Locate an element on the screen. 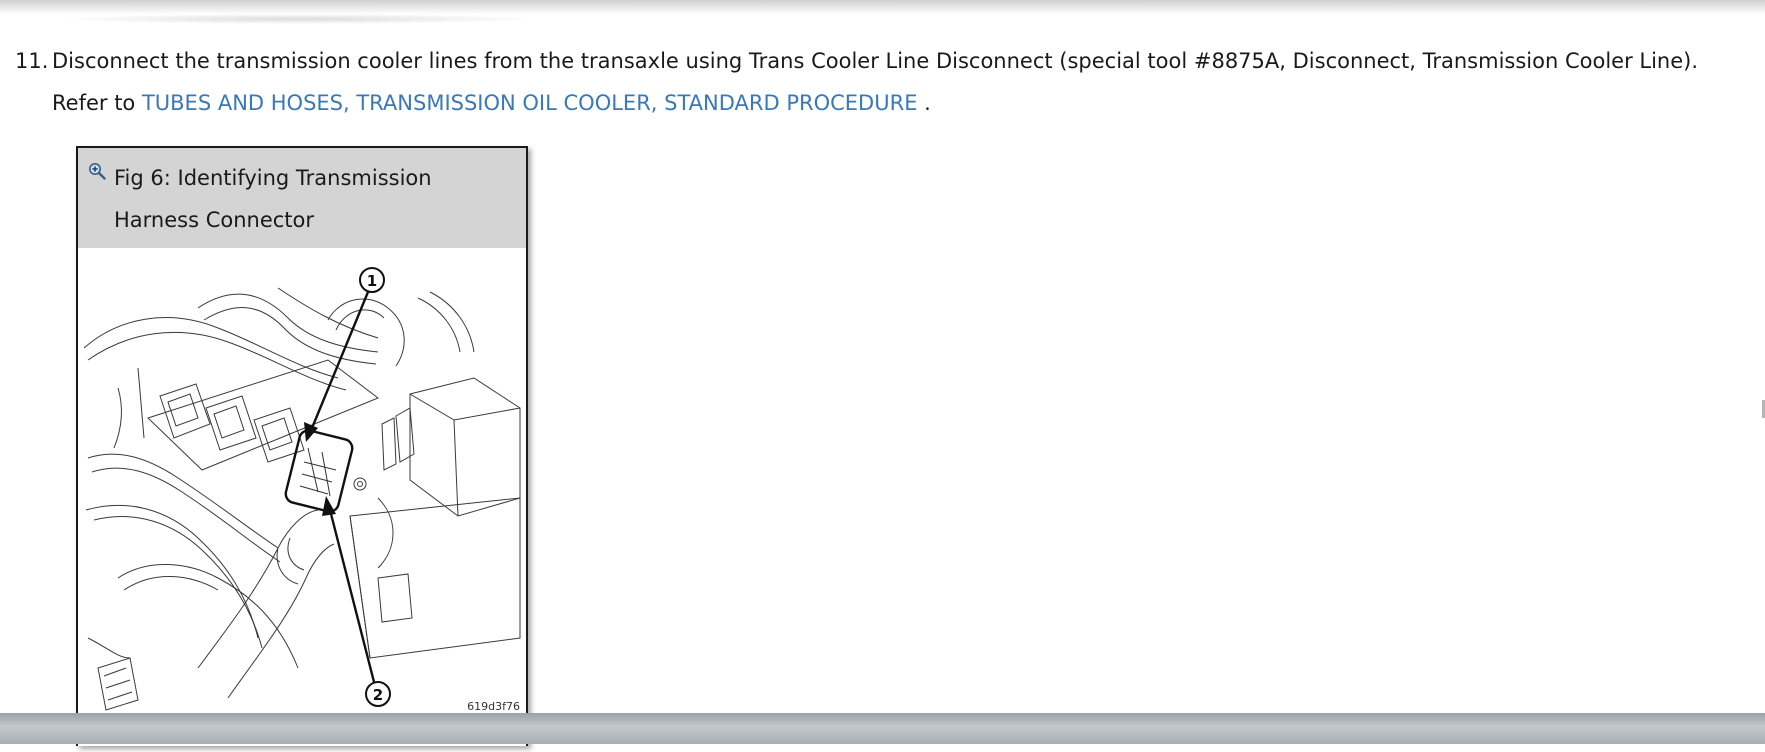 This screenshot has width=1765, height=752. step-number: 11. is located at coordinates (32, 61).